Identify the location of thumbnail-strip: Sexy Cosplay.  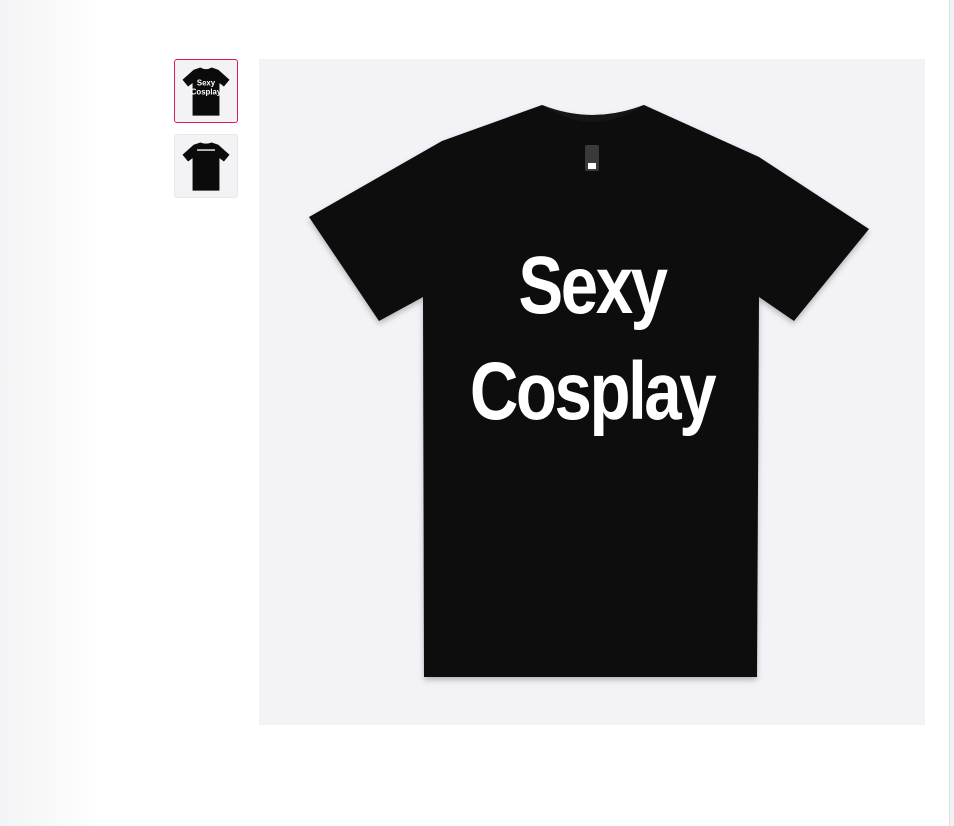
(206, 134).